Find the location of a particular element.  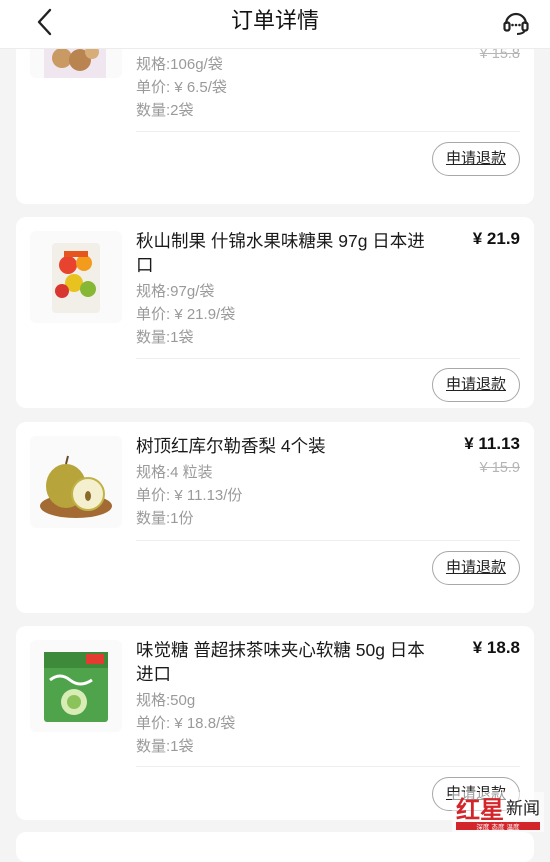

original-price: ¥ 15.9 is located at coordinates (499, 468).